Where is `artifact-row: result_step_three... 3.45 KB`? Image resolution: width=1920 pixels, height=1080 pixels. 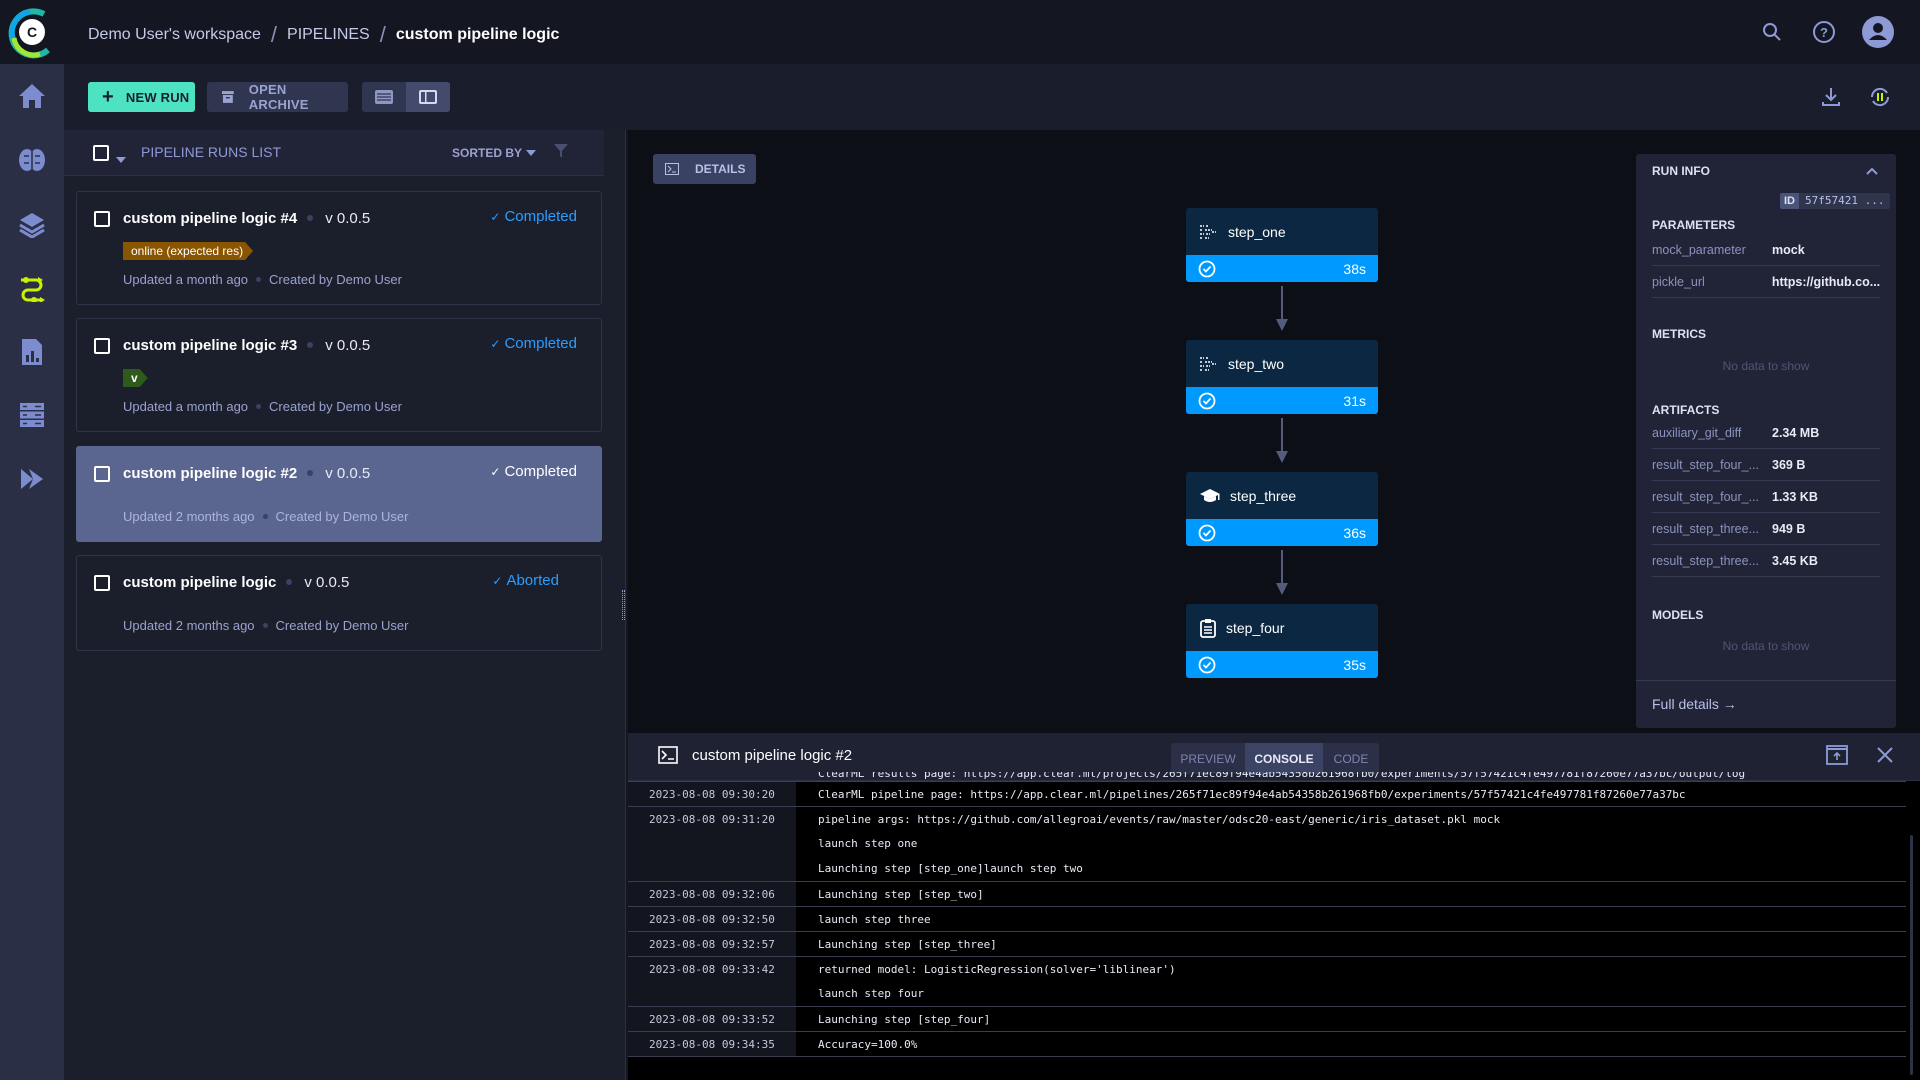 artifact-row: result_step_three... 3.45 KB is located at coordinates (1766, 561).